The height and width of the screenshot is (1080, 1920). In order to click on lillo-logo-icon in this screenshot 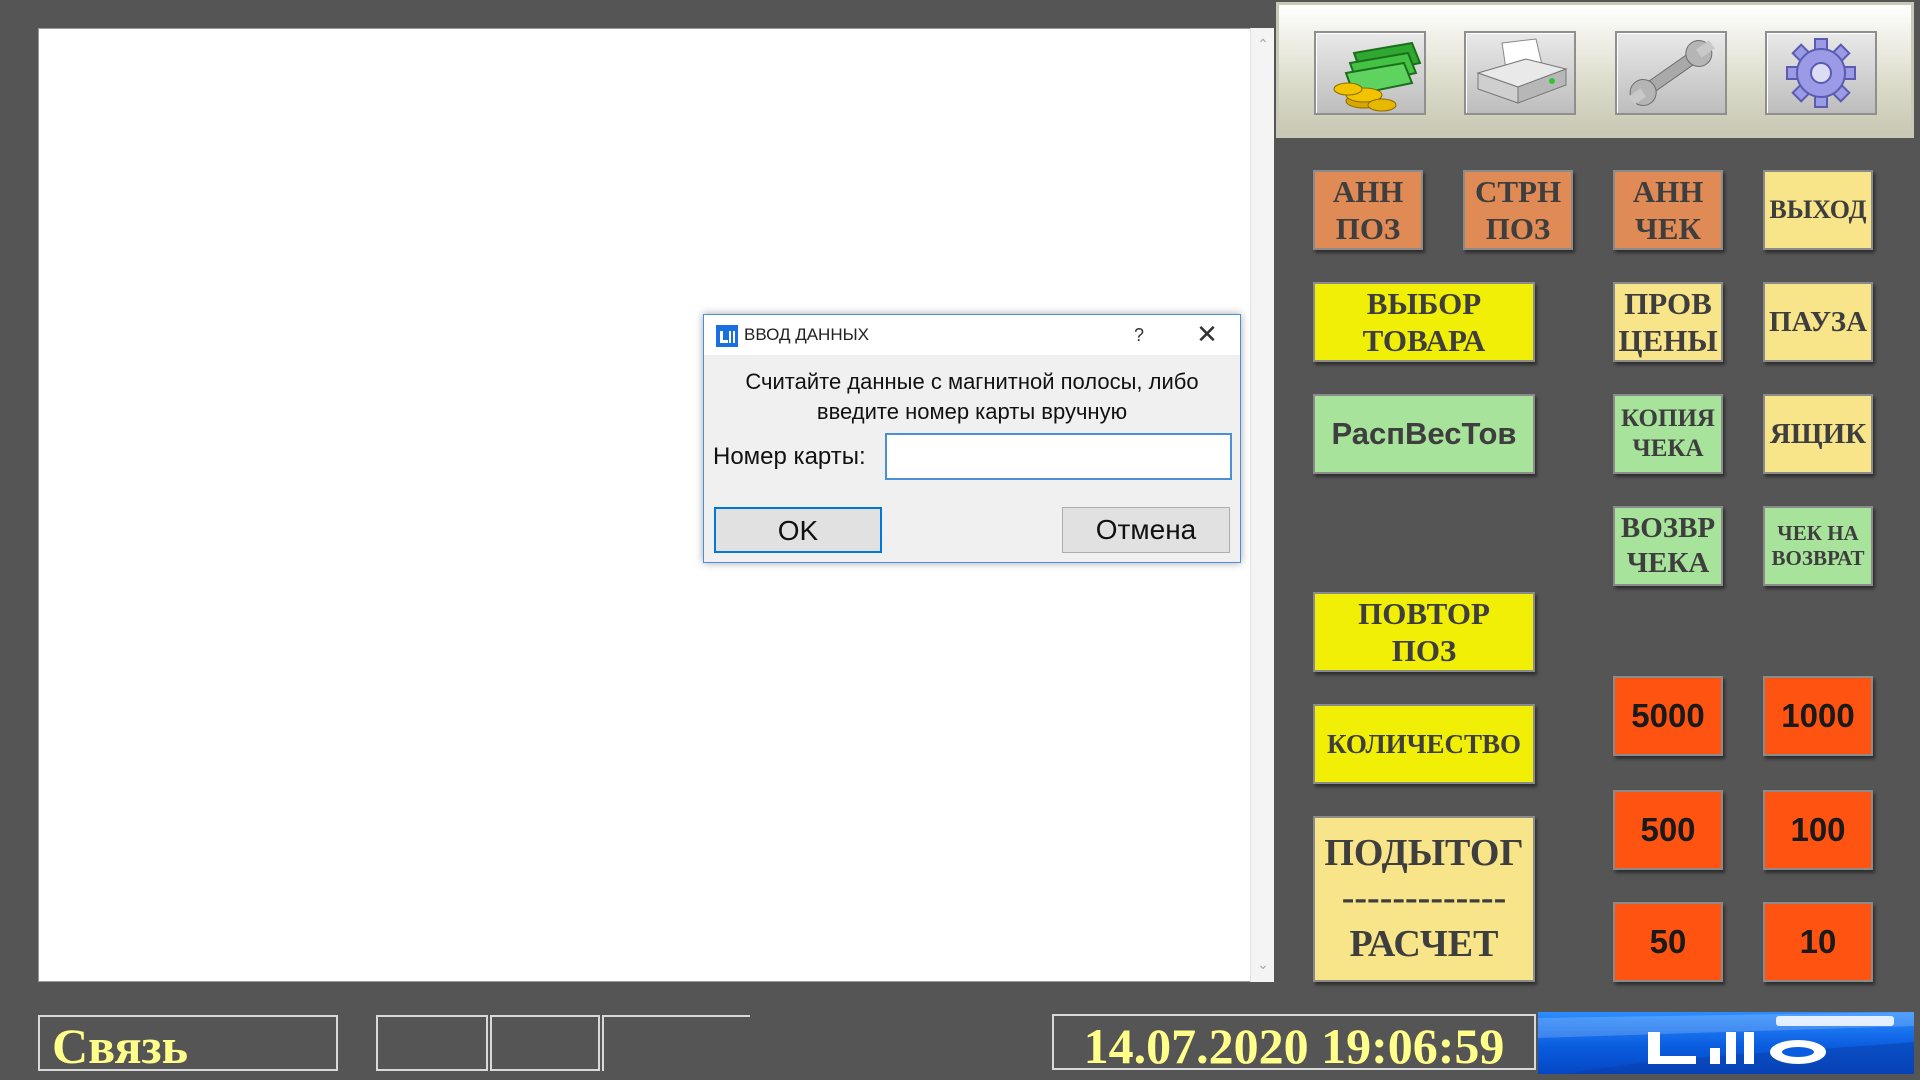, I will do `click(1726, 1043)`.